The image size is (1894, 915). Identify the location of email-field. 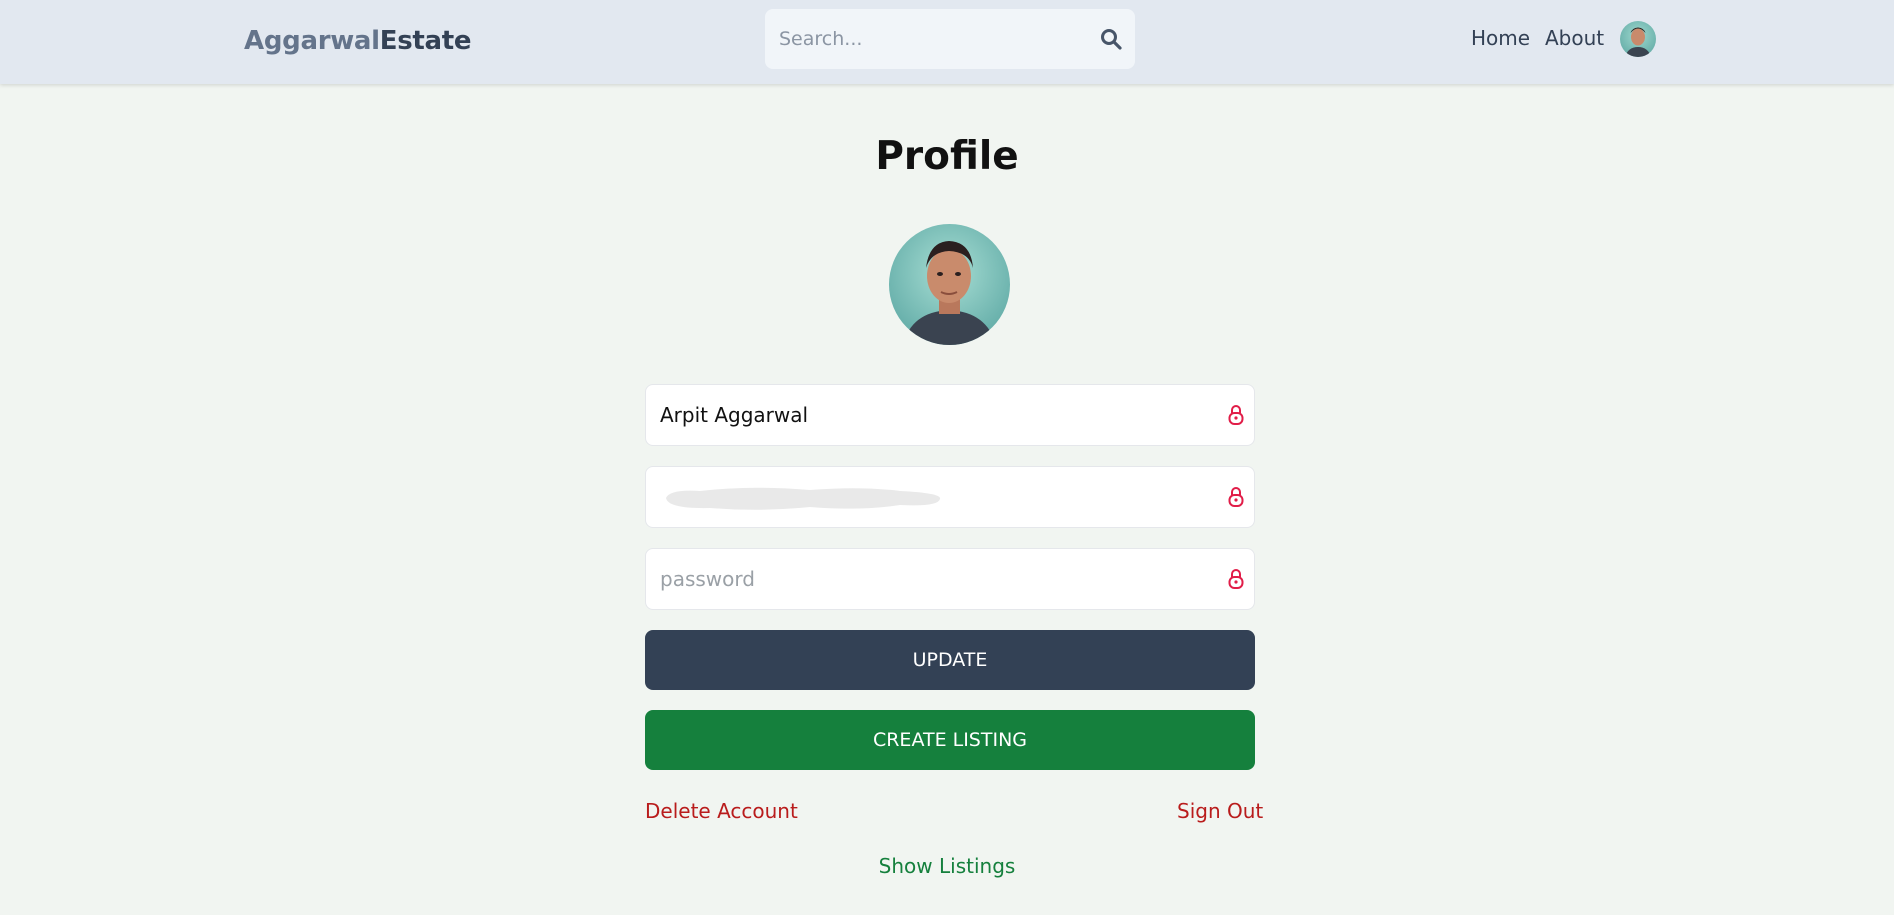
(950, 497).